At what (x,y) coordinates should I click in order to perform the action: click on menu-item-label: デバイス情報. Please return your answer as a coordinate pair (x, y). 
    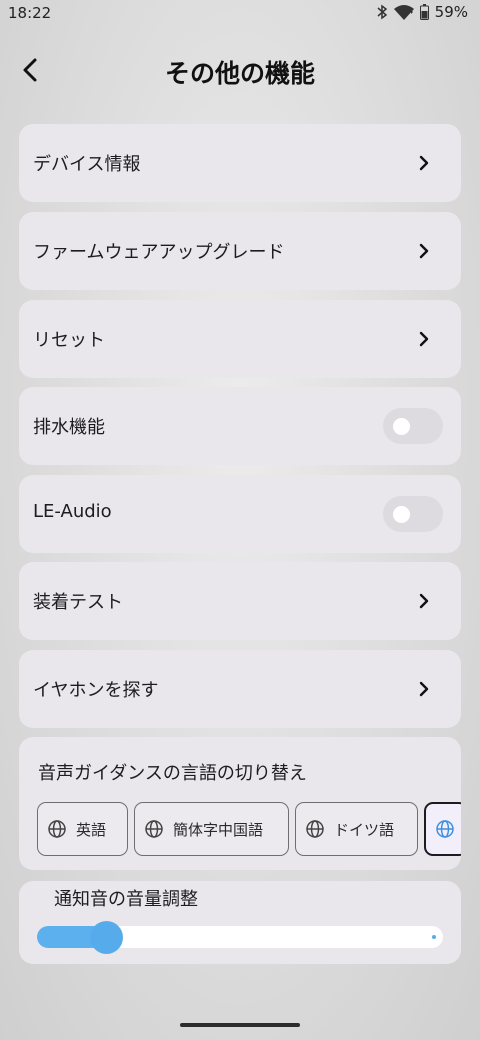
    Looking at the image, I should click on (87, 164).